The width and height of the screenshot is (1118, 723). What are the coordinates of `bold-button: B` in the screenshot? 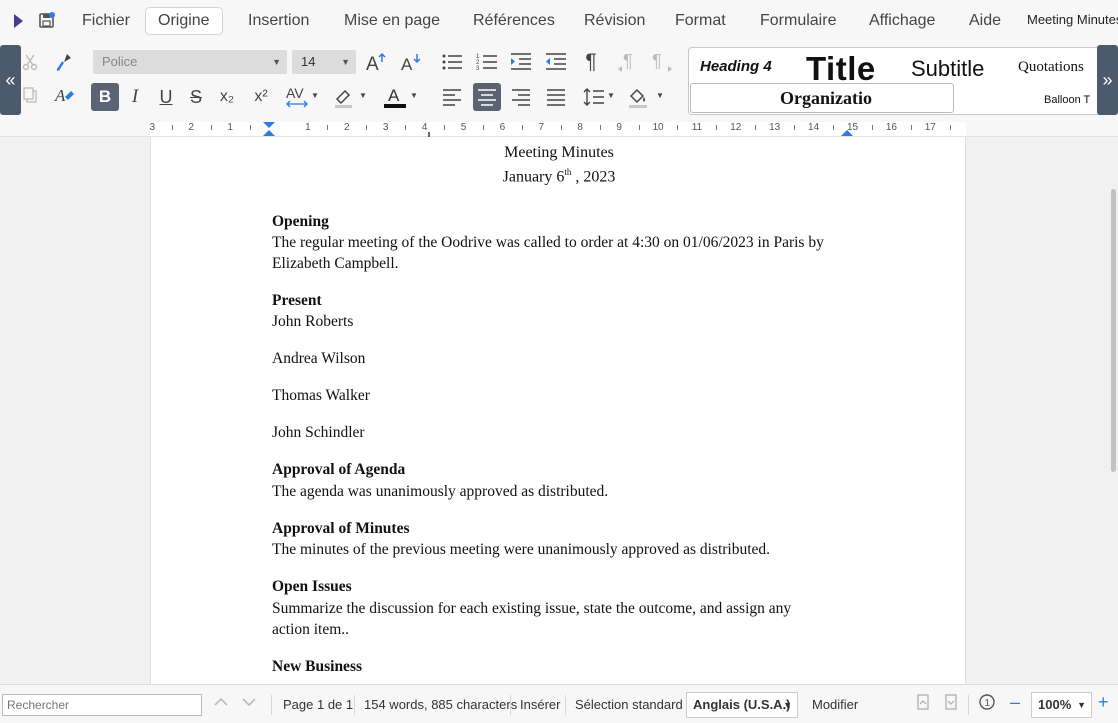 It's located at (105, 97).